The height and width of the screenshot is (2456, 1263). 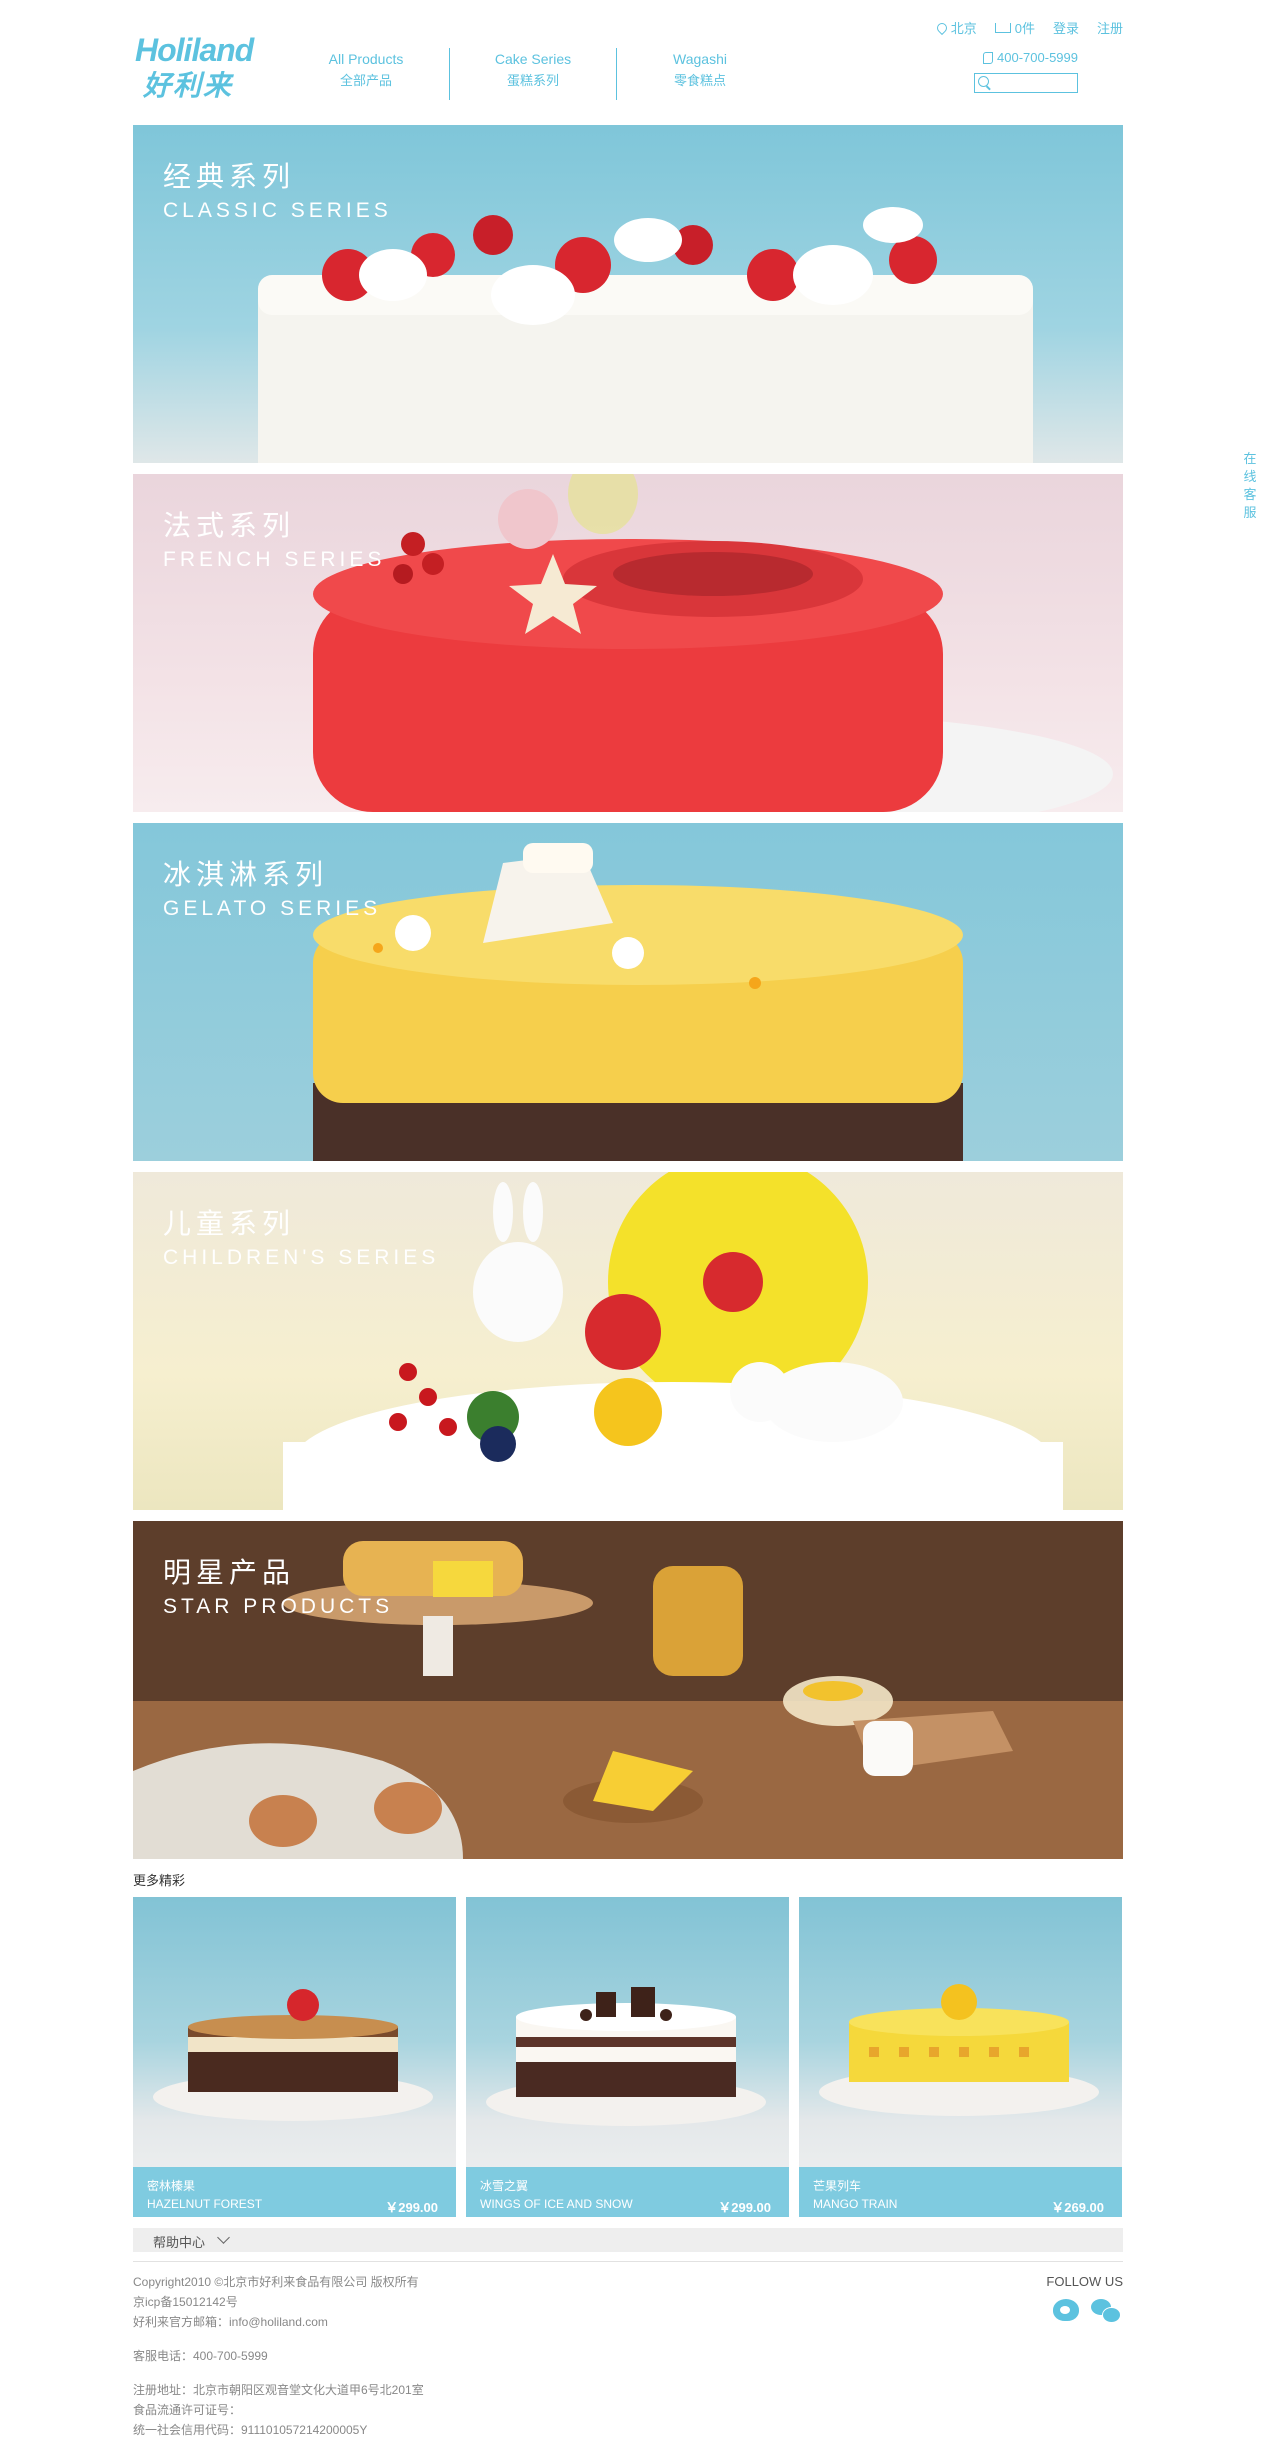 What do you see at coordinates (294, 2192) in the screenshot?
I see `product-info: 密林榛果 HAZELNUT FOREST ￥299.00` at bounding box center [294, 2192].